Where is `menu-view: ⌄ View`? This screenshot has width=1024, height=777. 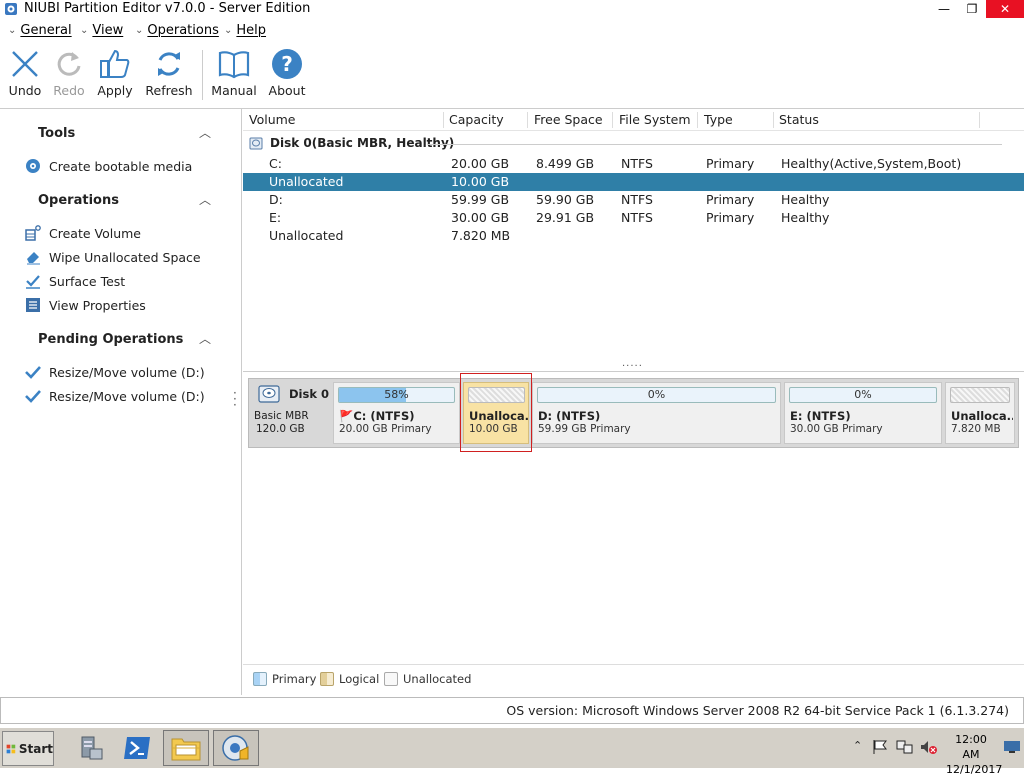 menu-view: ⌄ View is located at coordinates (101, 30).